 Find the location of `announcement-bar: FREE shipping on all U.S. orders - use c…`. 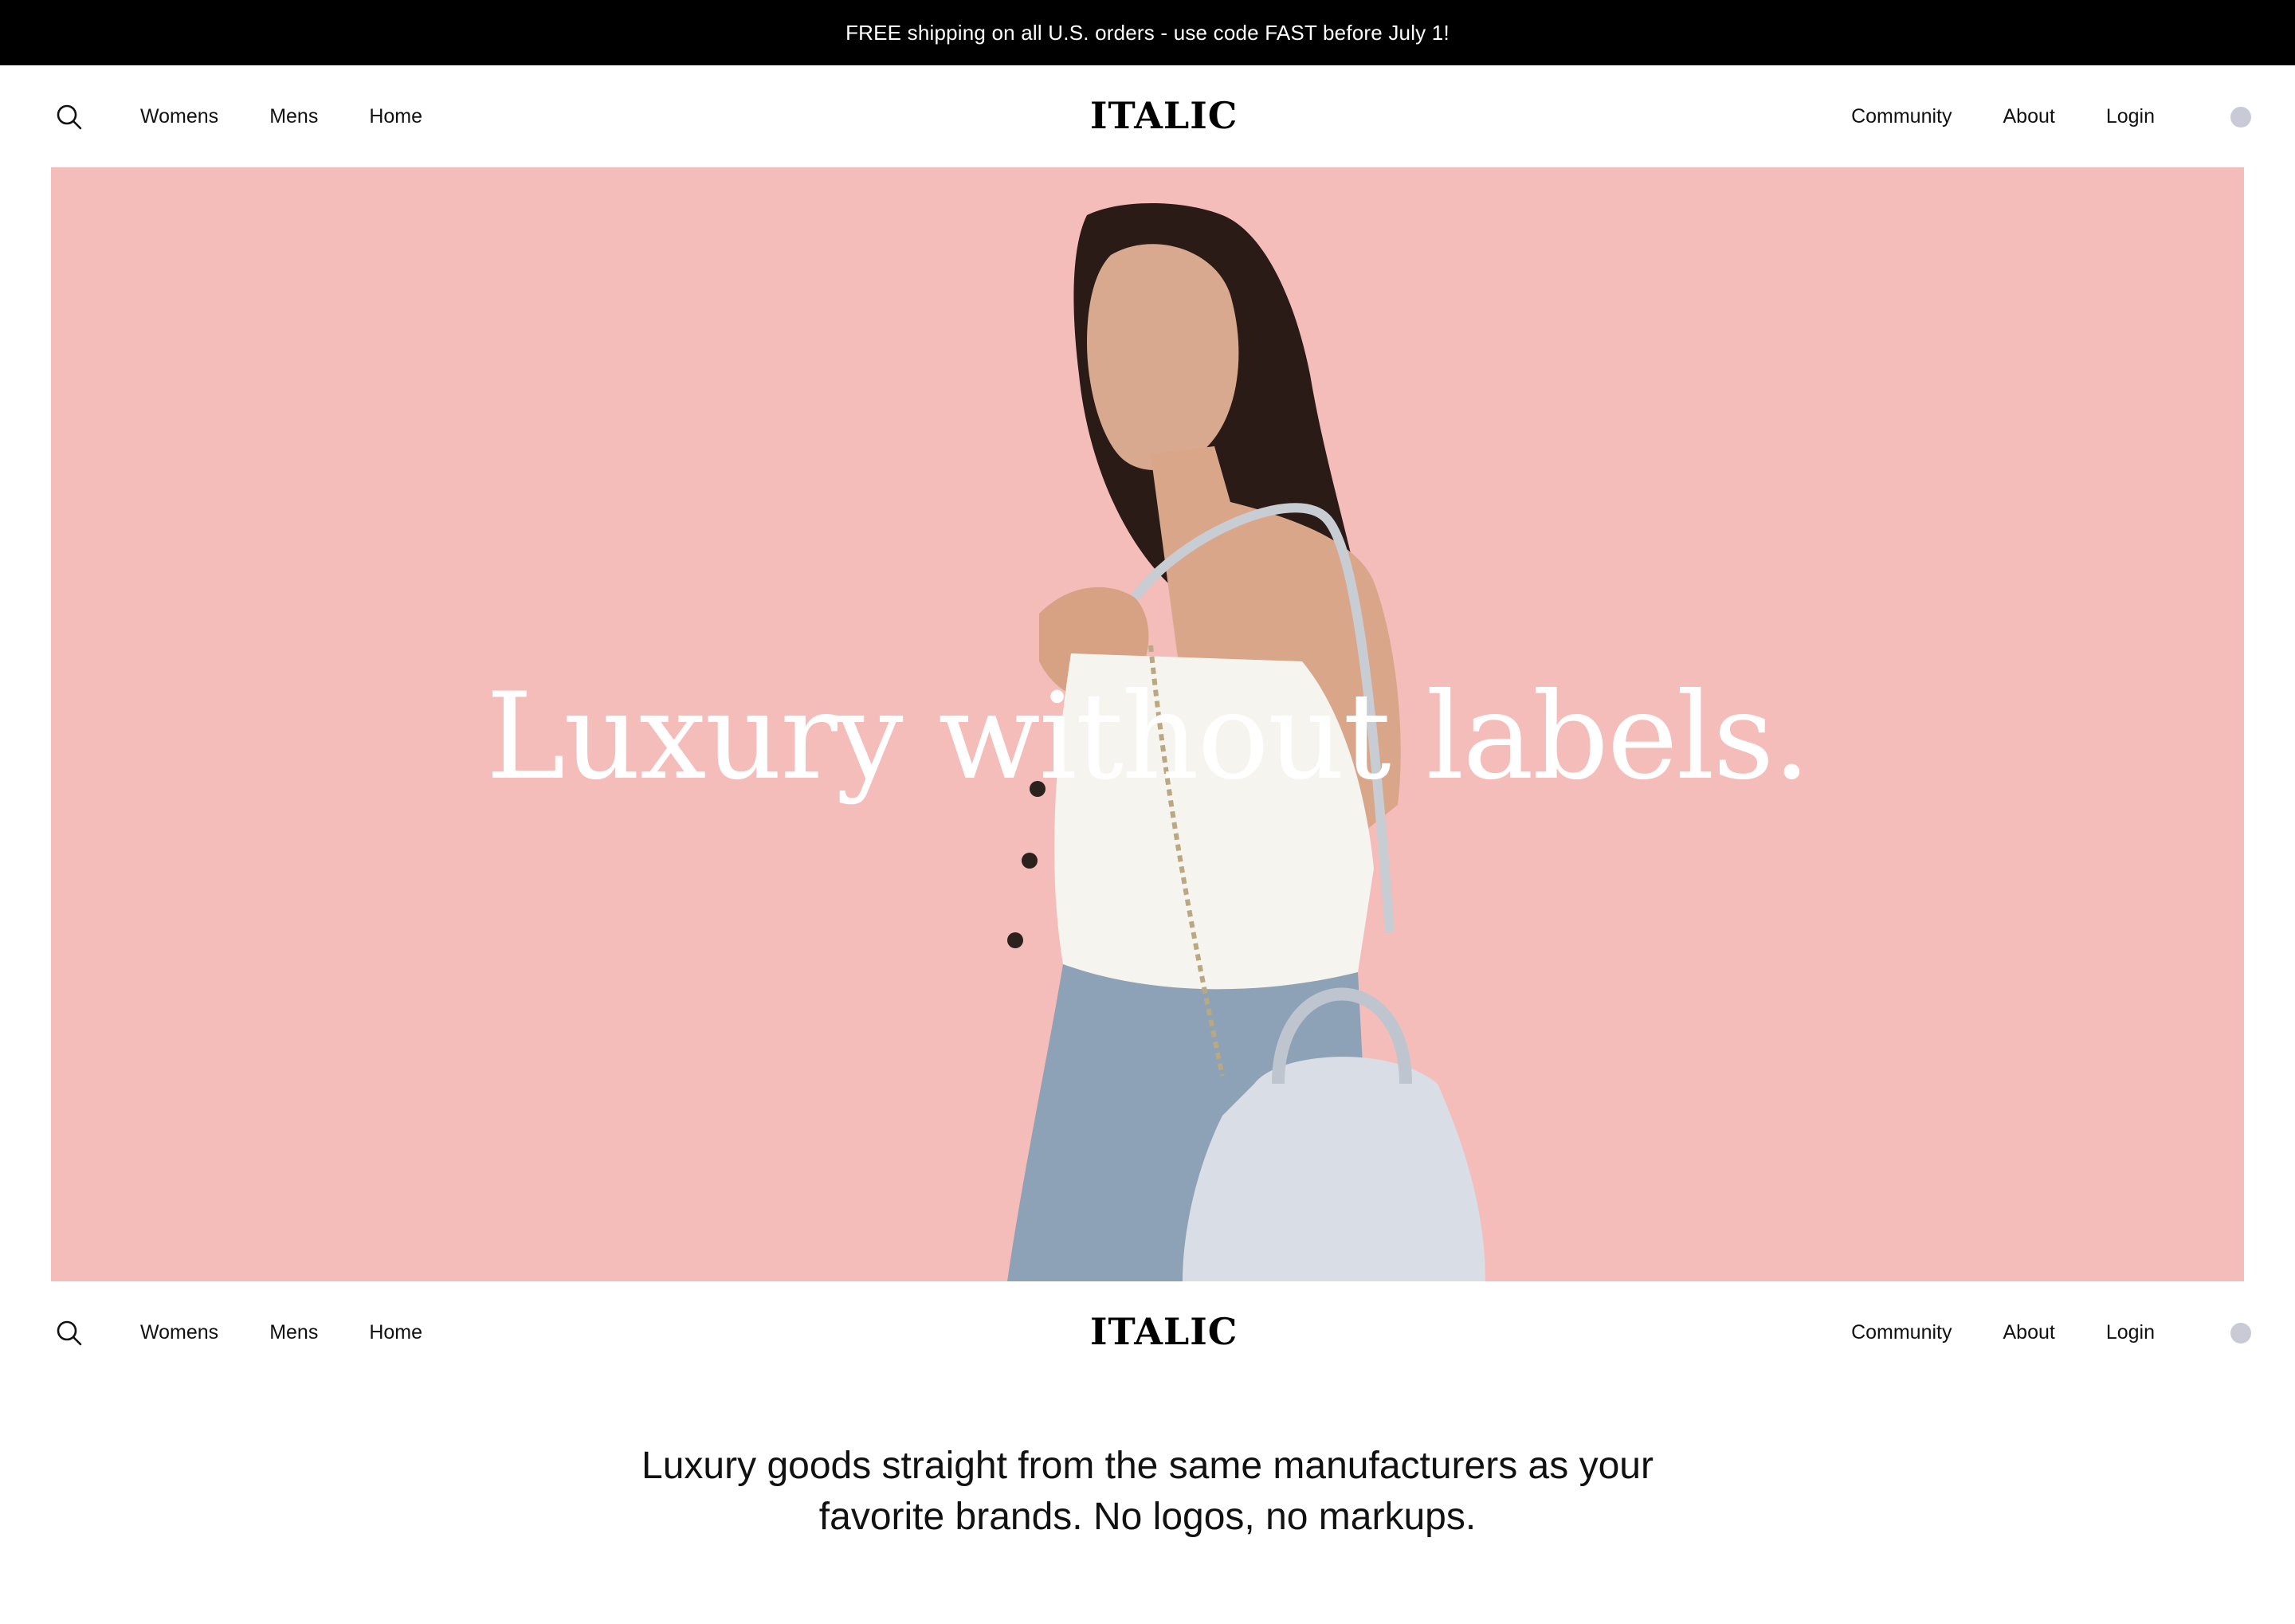

announcement-bar: FREE shipping on all U.S. orders - use c… is located at coordinates (1147, 32).